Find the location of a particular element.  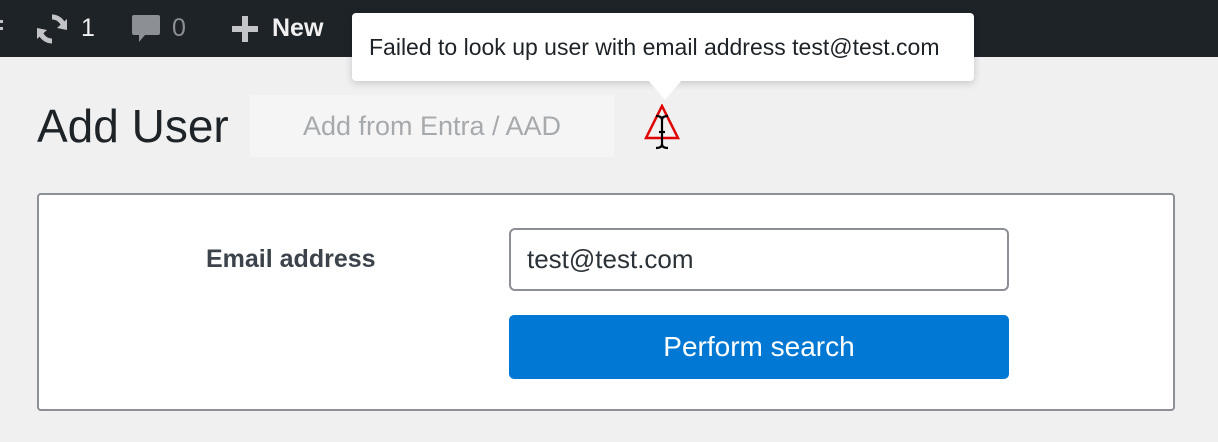

add-from-entra-button: Add from Entra / AAD is located at coordinates (432, 126).